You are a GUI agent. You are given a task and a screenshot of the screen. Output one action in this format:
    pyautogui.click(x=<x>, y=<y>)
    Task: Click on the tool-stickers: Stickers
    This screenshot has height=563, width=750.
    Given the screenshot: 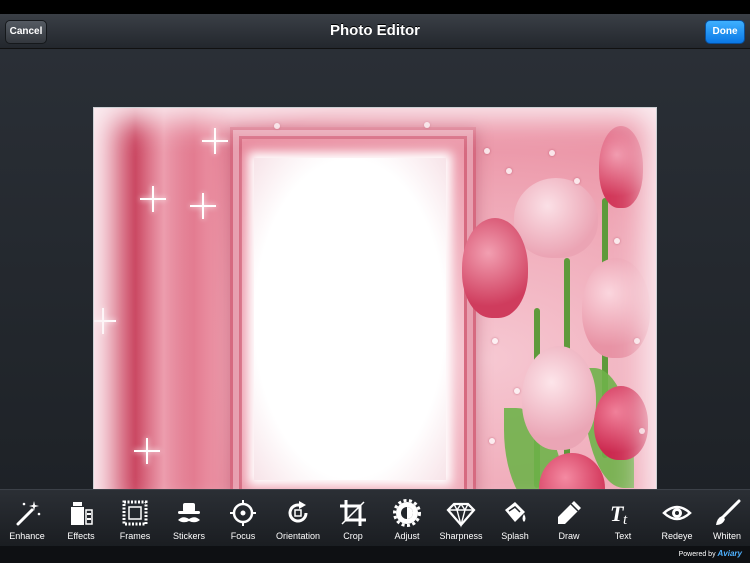 What is the action you would take?
    pyautogui.click(x=189, y=518)
    